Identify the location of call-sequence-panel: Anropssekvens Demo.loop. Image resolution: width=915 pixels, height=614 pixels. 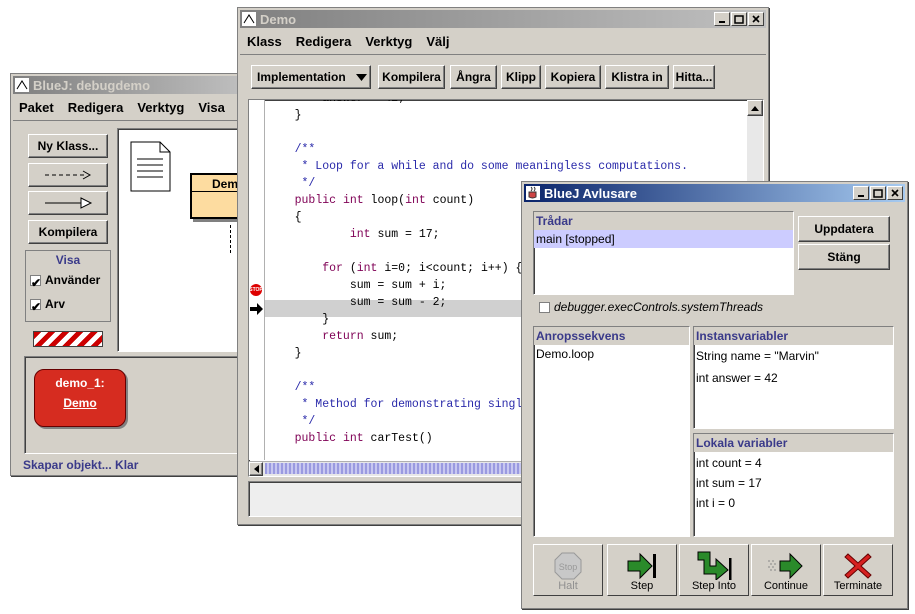
(611, 431).